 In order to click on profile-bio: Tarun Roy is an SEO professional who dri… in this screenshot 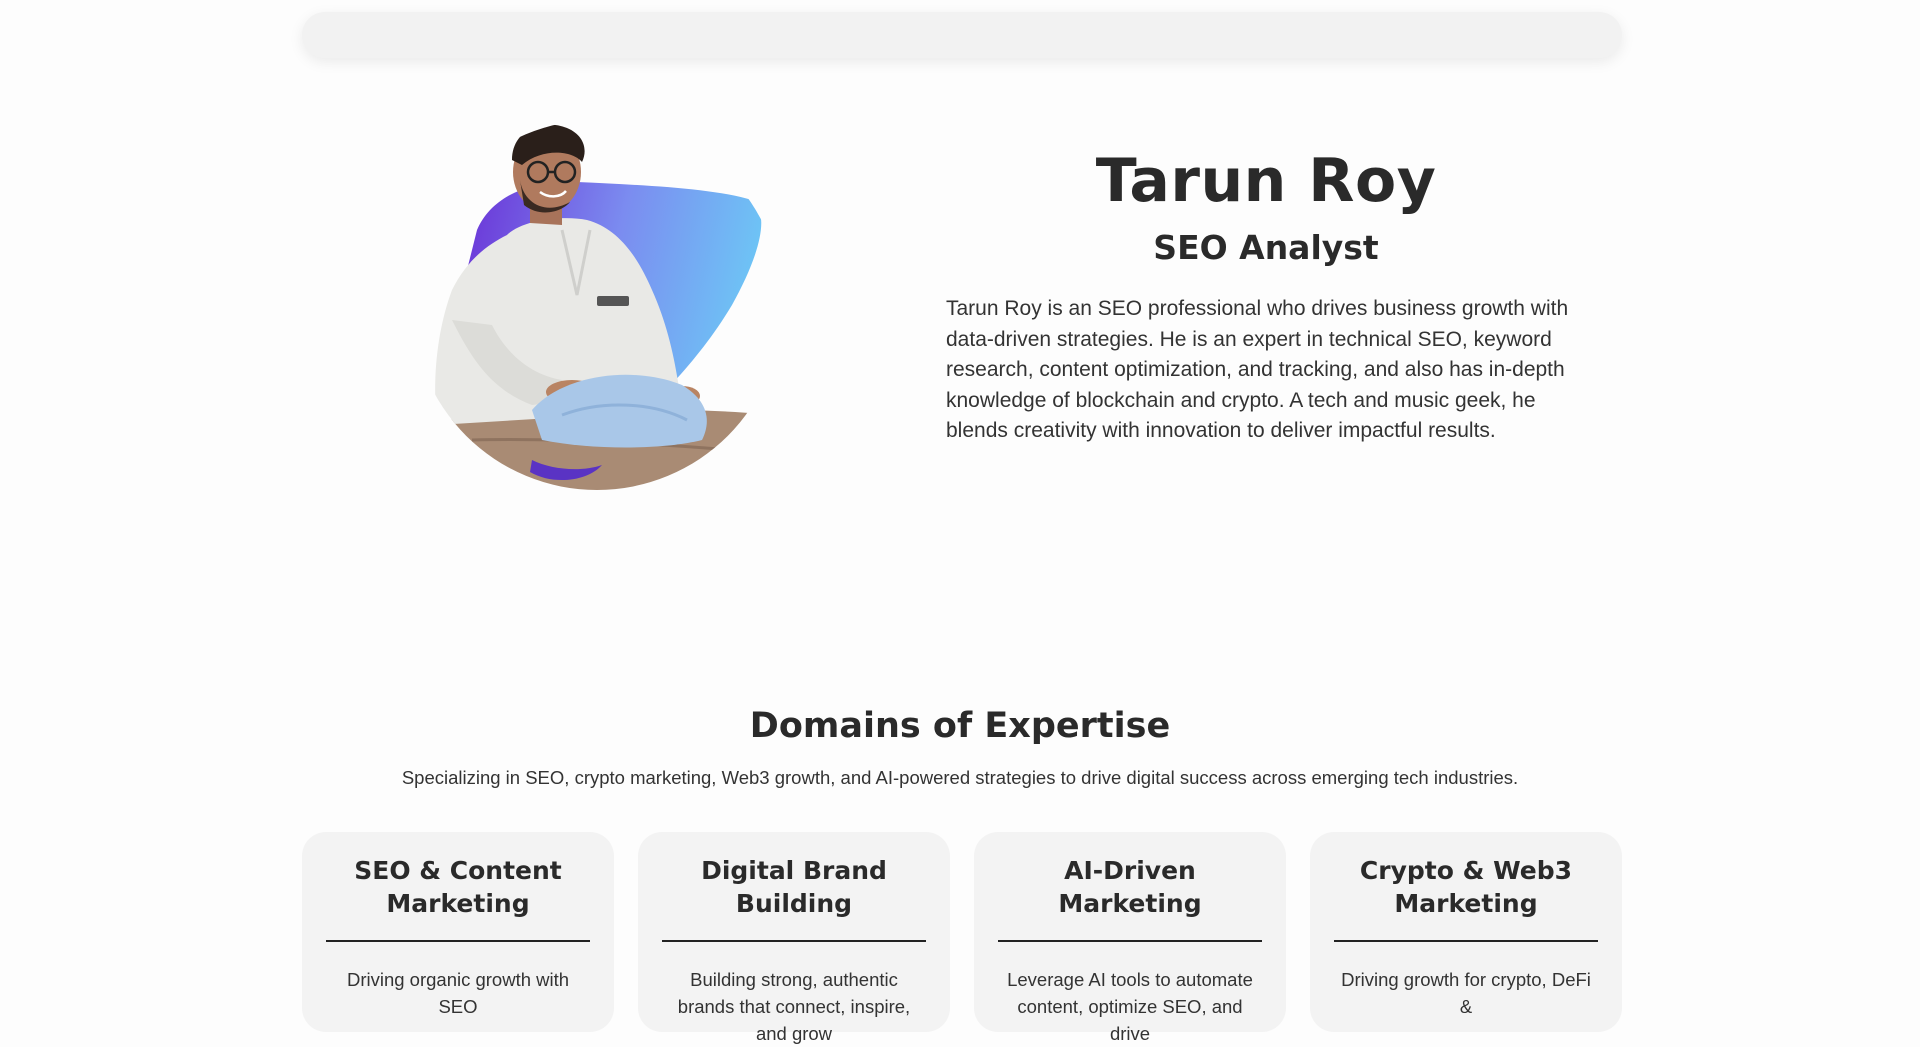, I will do `click(1257, 369)`.